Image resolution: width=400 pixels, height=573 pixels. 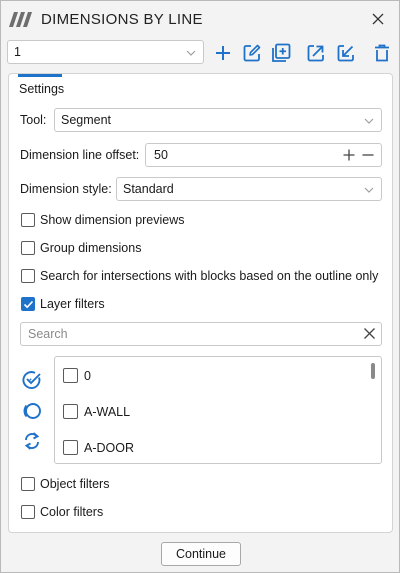 I want to click on trash-icon, so click(x=382, y=53).